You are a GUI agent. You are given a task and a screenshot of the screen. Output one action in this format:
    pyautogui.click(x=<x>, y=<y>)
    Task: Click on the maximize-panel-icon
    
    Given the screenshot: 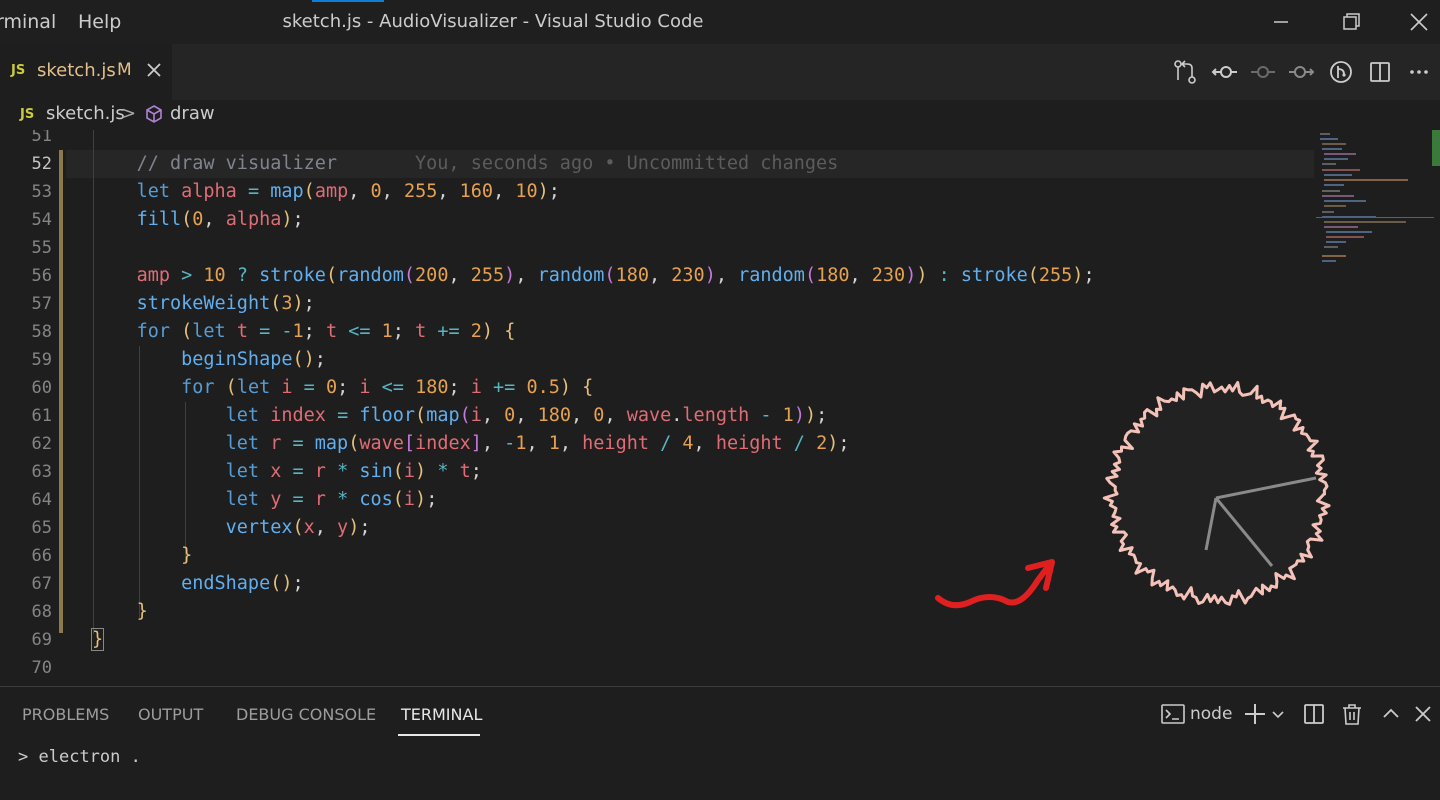 What is the action you would take?
    pyautogui.click(x=1391, y=714)
    